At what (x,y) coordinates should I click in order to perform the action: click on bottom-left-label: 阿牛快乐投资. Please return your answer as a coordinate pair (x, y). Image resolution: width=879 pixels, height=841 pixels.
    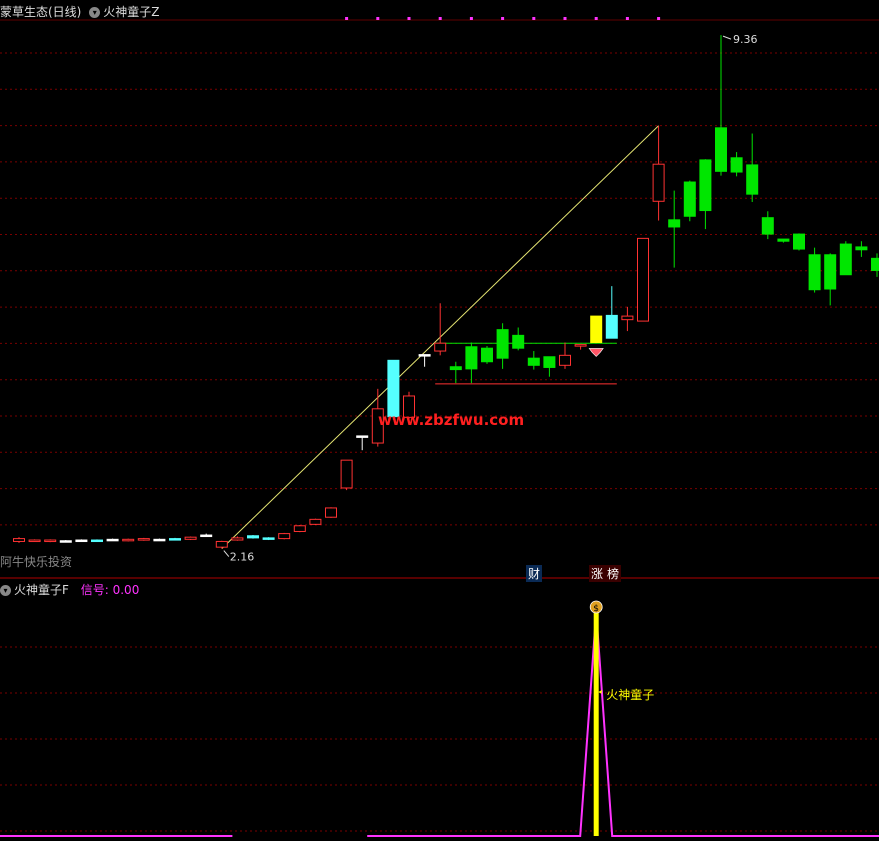
    Looking at the image, I should click on (36, 562).